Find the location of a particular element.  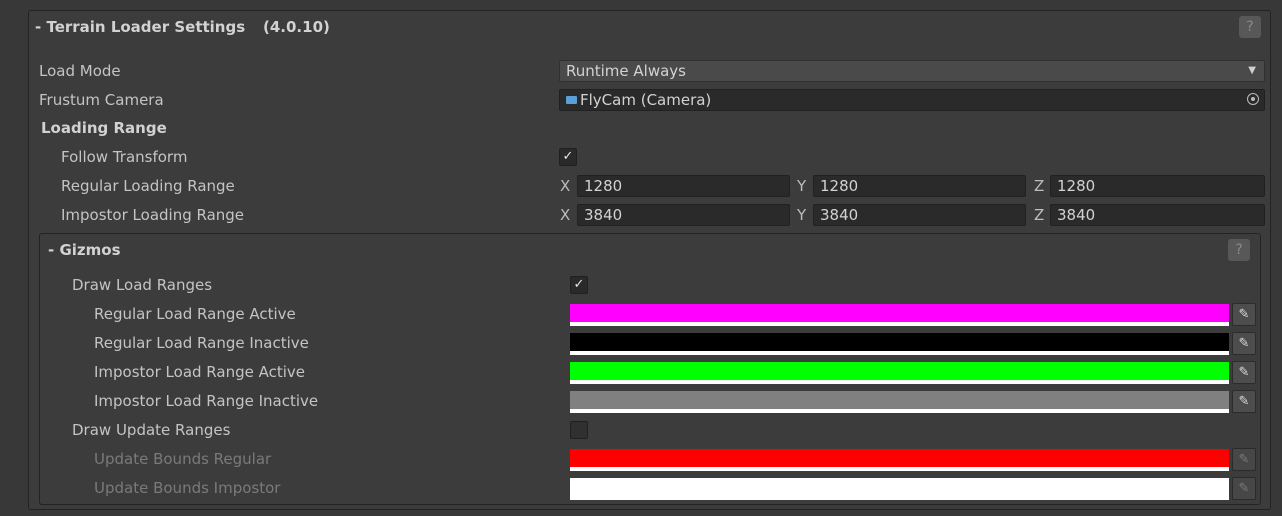

color-label: Update Bounds Impostor is located at coordinates (187, 488).